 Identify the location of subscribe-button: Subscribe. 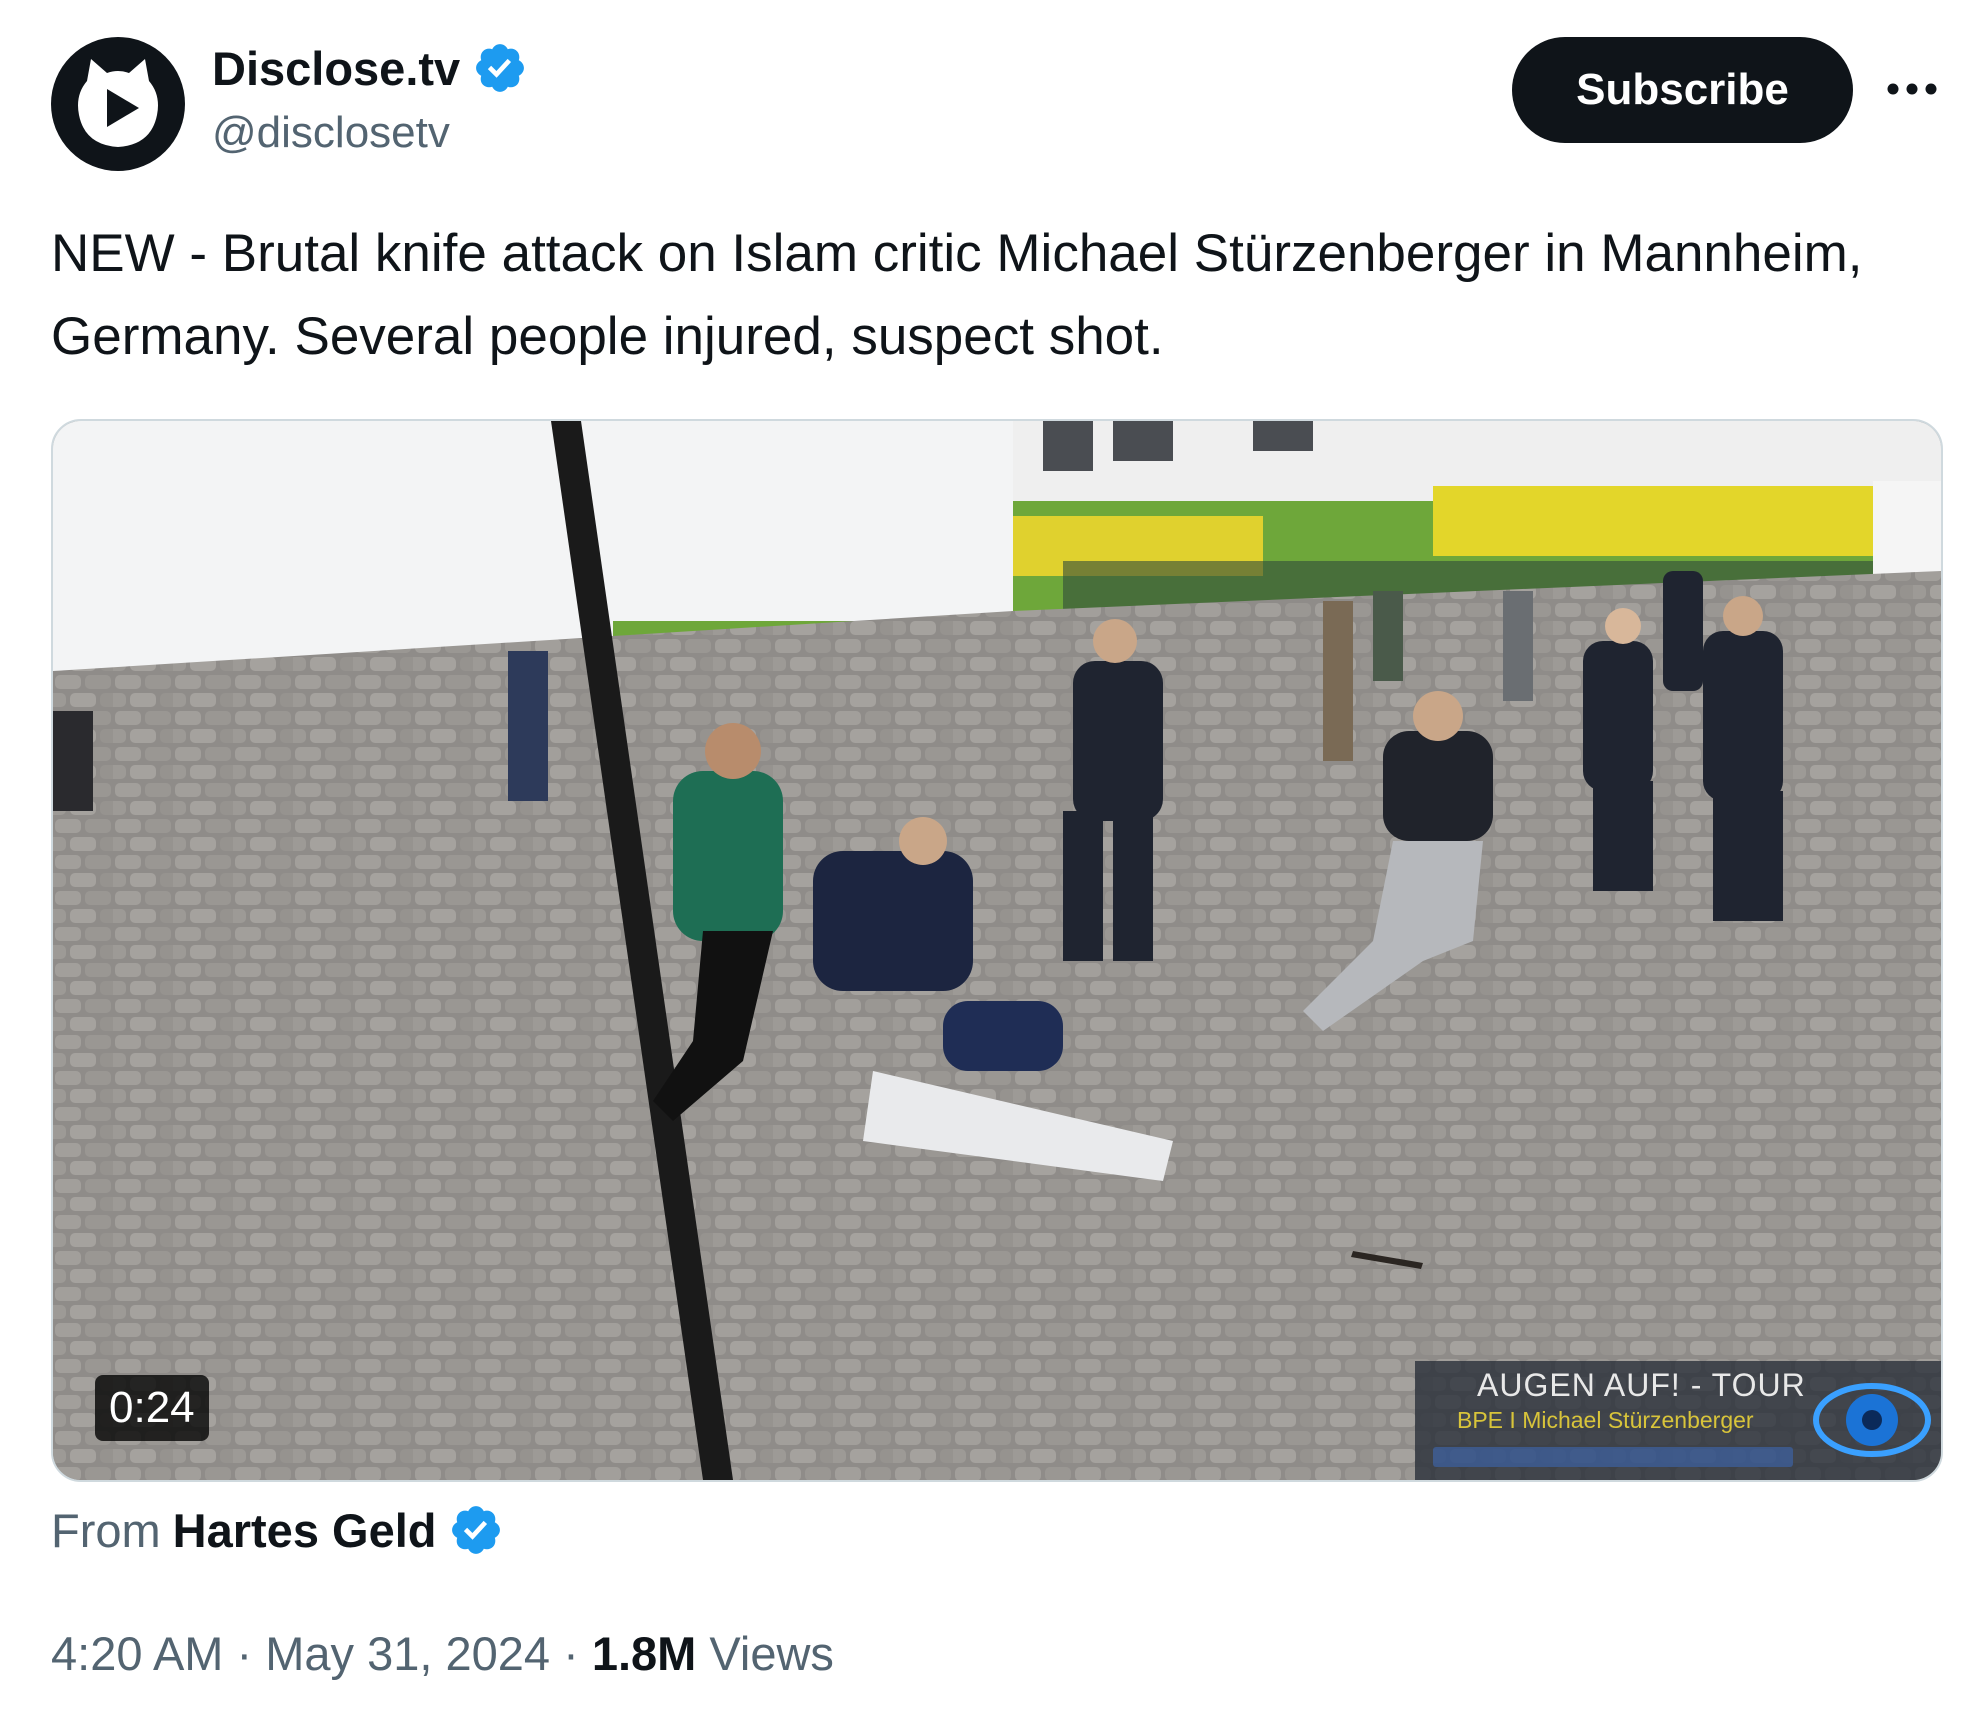
(1682, 90).